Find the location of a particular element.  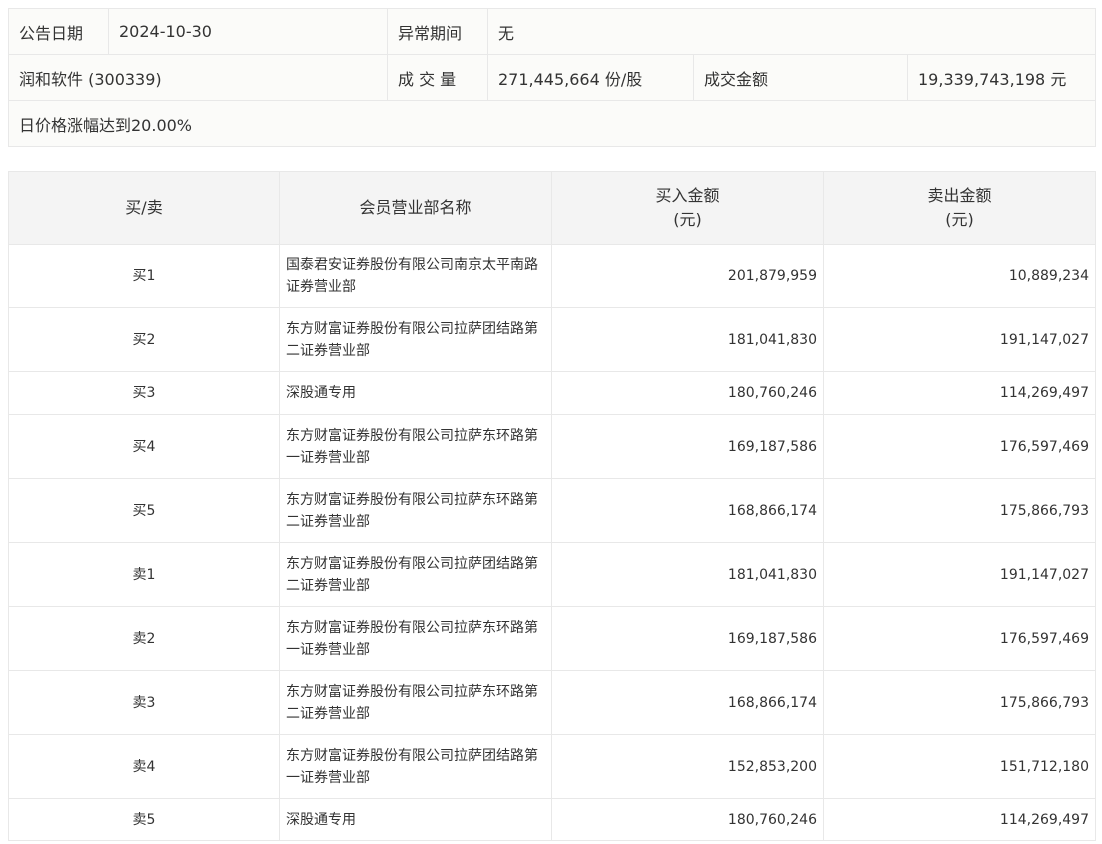

date-value: 2024-10-30 is located at coordinates (248, 31).